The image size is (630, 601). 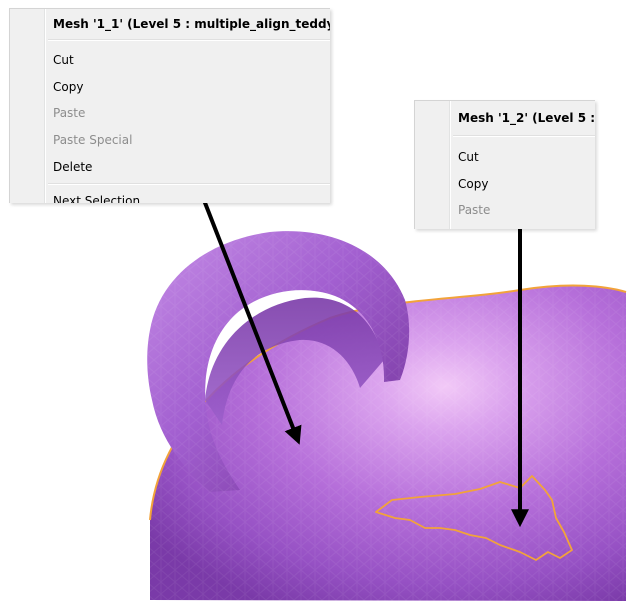 What do you see at coordinates (526, 118) in the screenshot?
I see `menu-header: Mesh '1_2' (Level 5 :` at bounding box center [526, 118].